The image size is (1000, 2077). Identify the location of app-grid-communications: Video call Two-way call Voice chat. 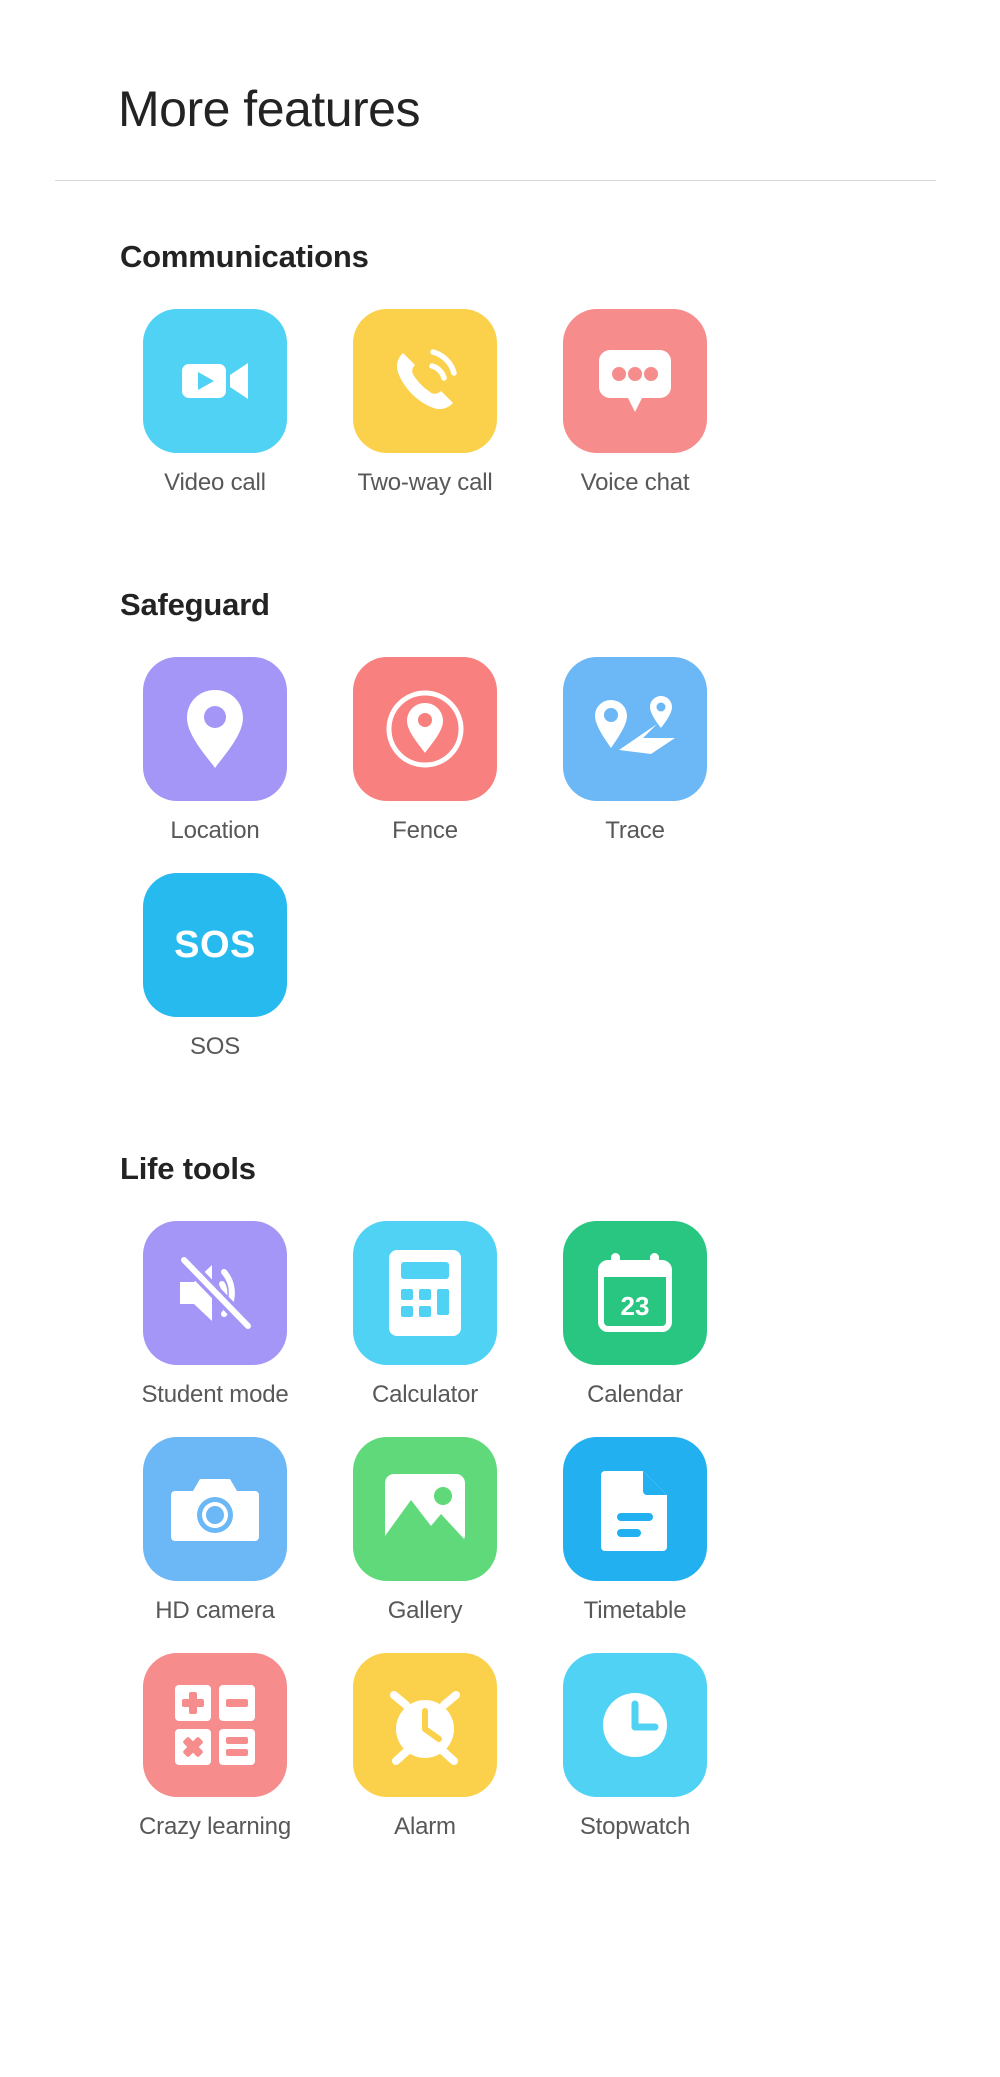
(505, 417).